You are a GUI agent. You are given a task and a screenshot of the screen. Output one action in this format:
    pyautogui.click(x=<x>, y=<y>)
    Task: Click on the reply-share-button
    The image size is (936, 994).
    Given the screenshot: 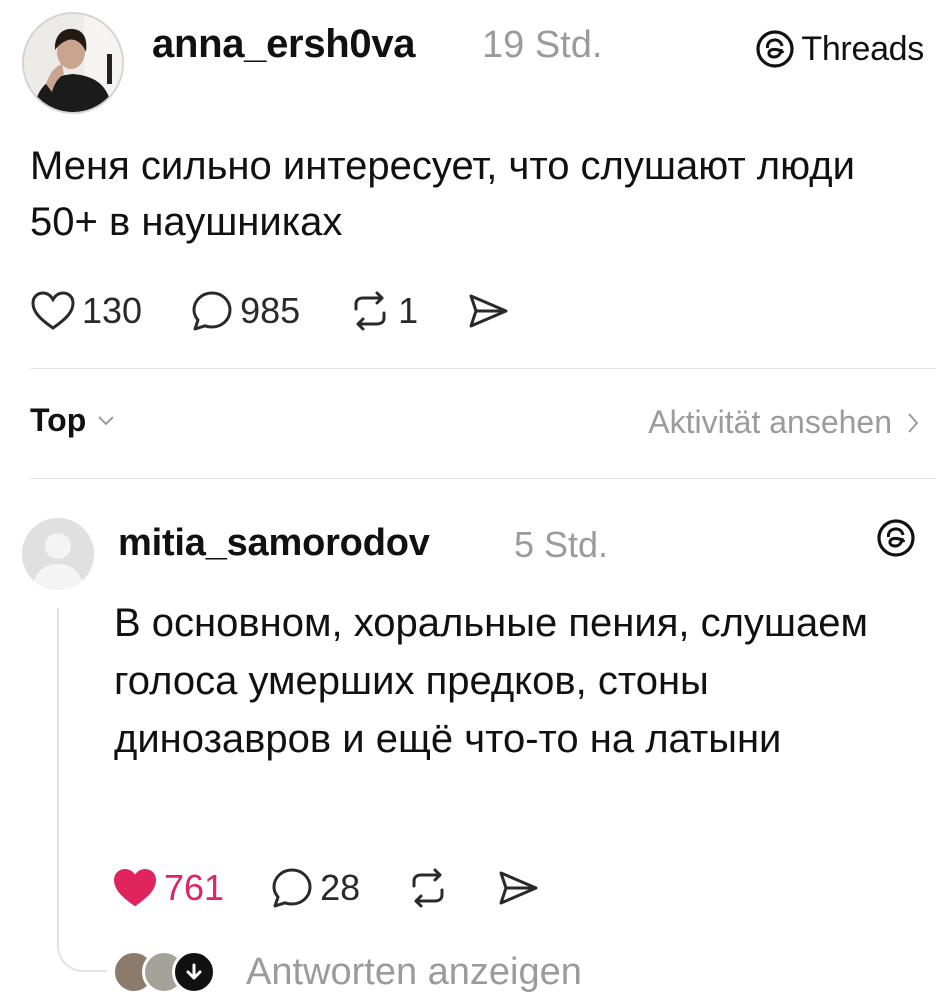 What is the action you would take?
    pyautogui.click(x=518, y=888)
    